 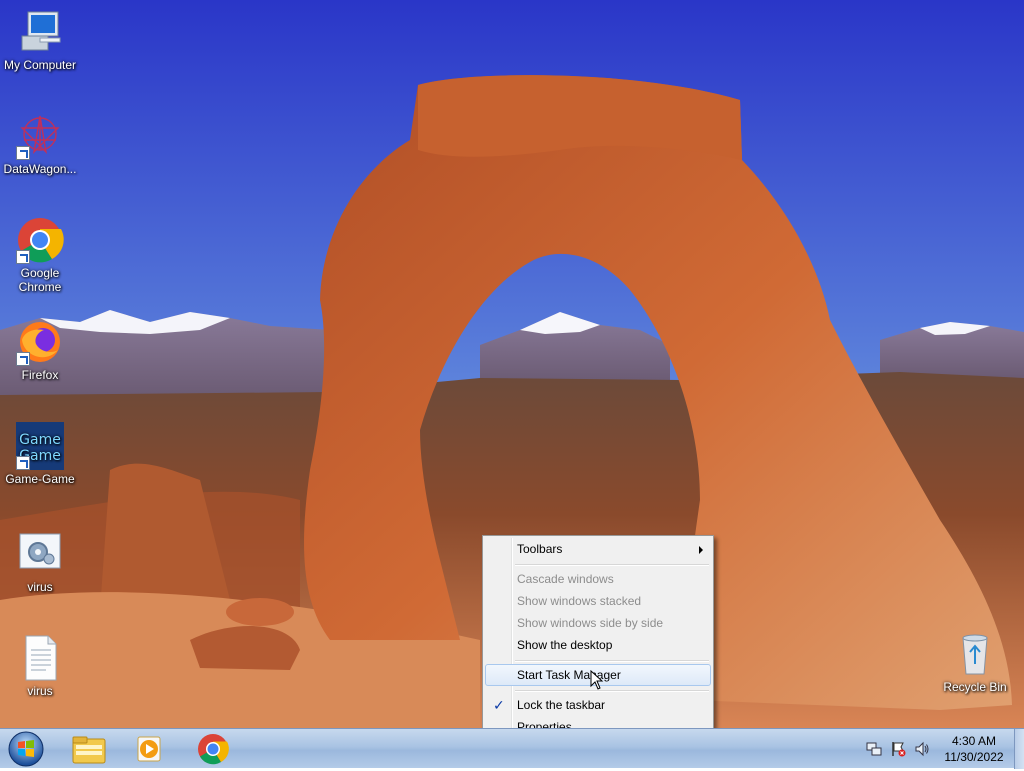 I want to click on mouse-pointer-icon, so click(x=597, y=680).